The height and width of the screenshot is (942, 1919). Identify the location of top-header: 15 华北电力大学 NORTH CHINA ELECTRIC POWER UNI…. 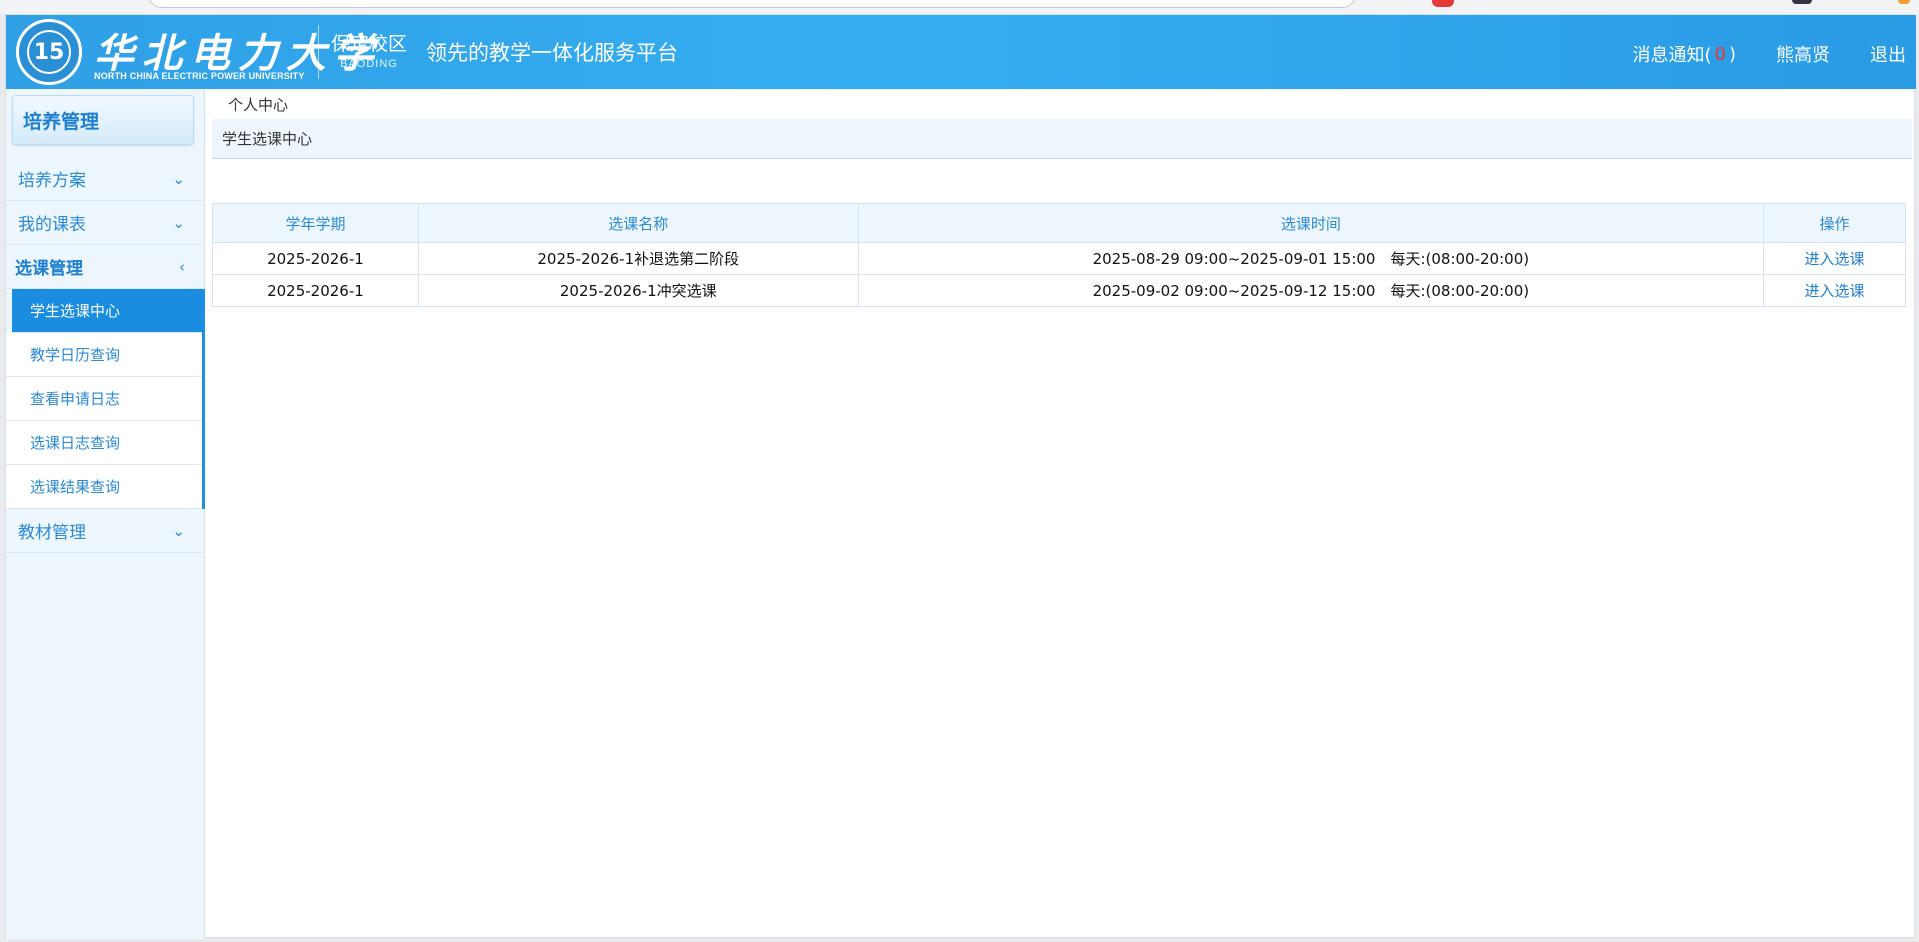
(961, 52).